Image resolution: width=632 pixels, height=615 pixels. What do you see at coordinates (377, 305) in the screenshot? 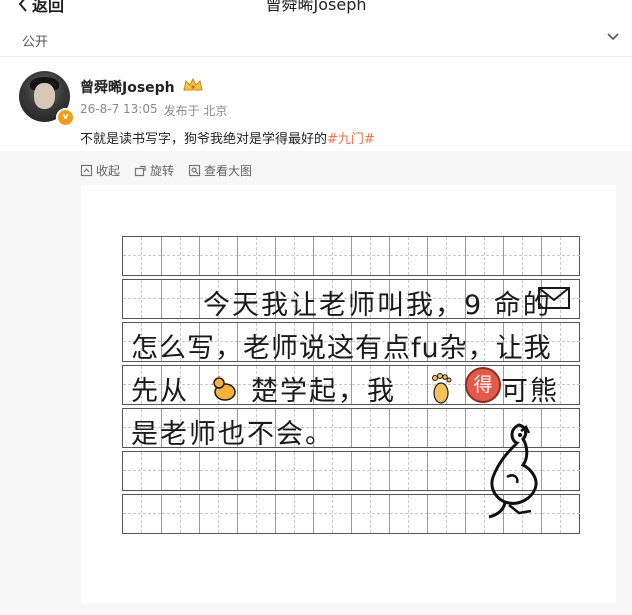
I see `handwriting-line-1: 今天我让老师叫我，9 命的` at bounding box center [377, 305].